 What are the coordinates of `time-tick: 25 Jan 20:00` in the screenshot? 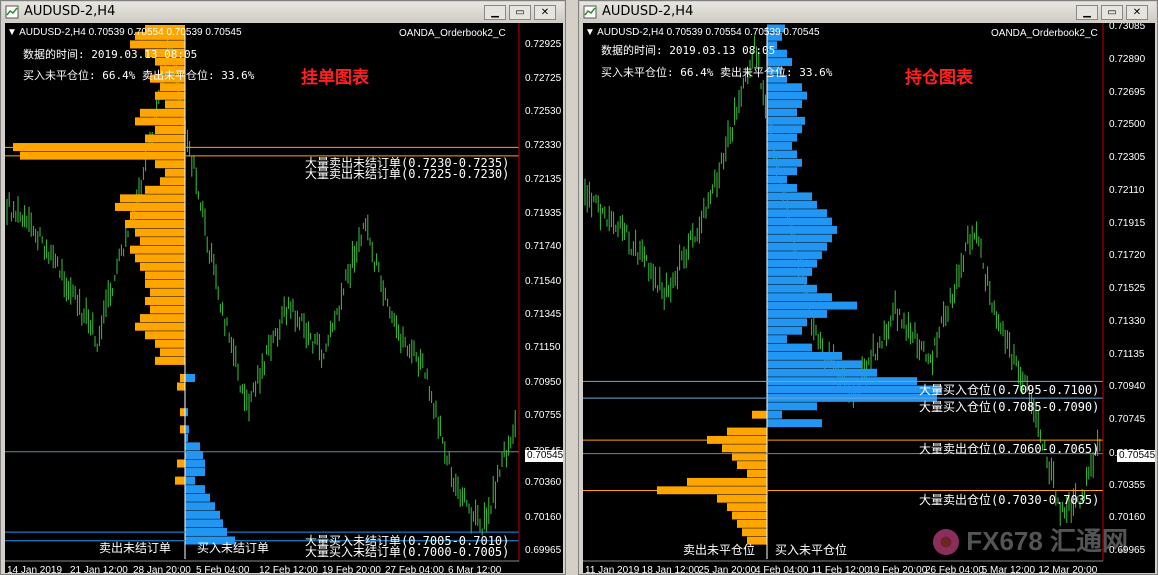 It's located at (727, 569).